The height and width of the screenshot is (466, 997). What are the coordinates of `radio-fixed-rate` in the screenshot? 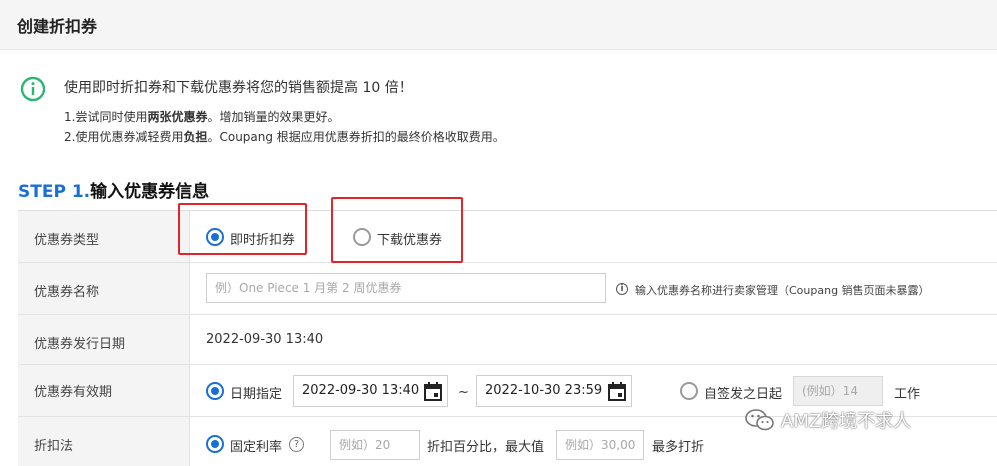 It's located at (215, 444).